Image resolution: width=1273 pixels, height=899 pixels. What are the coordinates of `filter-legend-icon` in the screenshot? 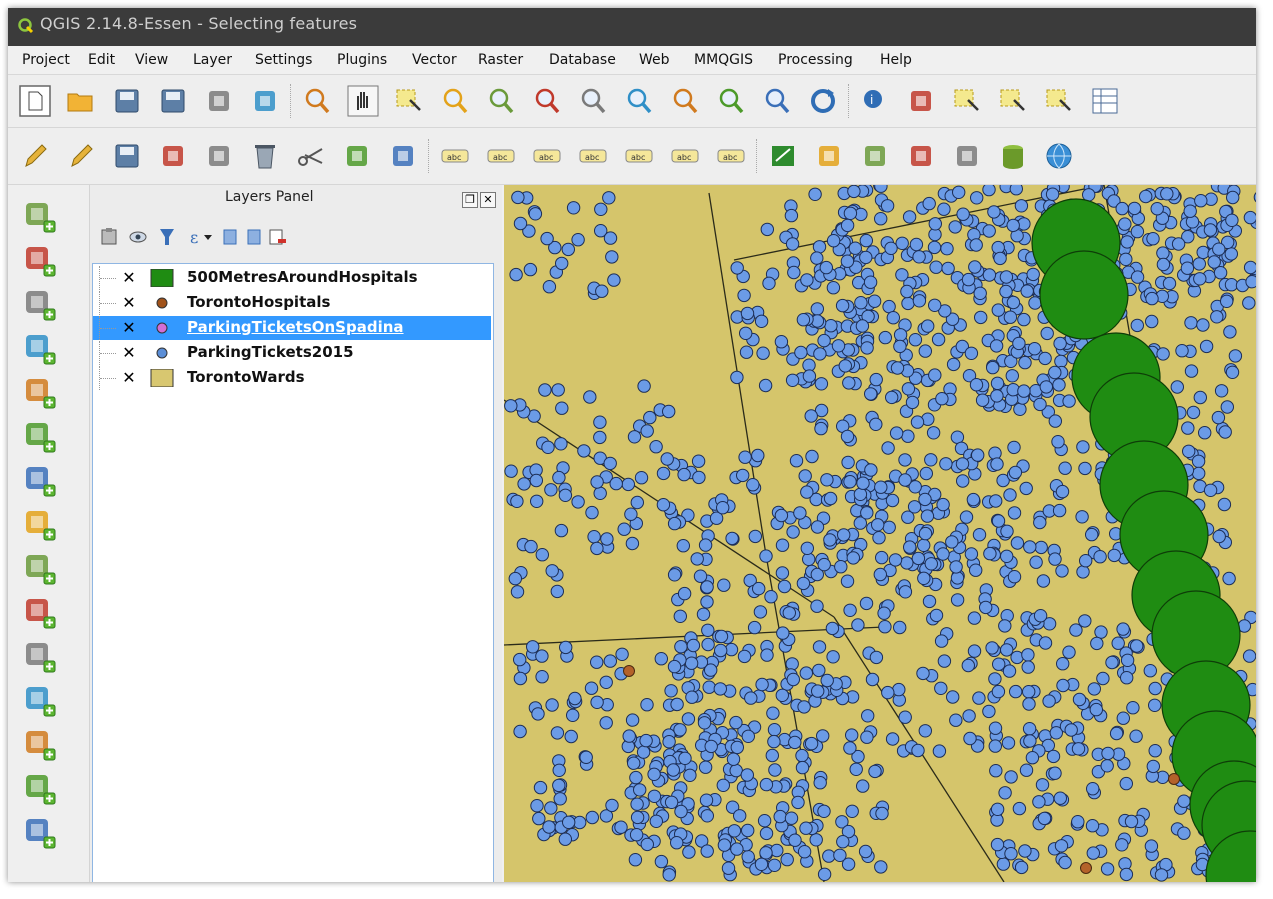 It's located at (167, 237).